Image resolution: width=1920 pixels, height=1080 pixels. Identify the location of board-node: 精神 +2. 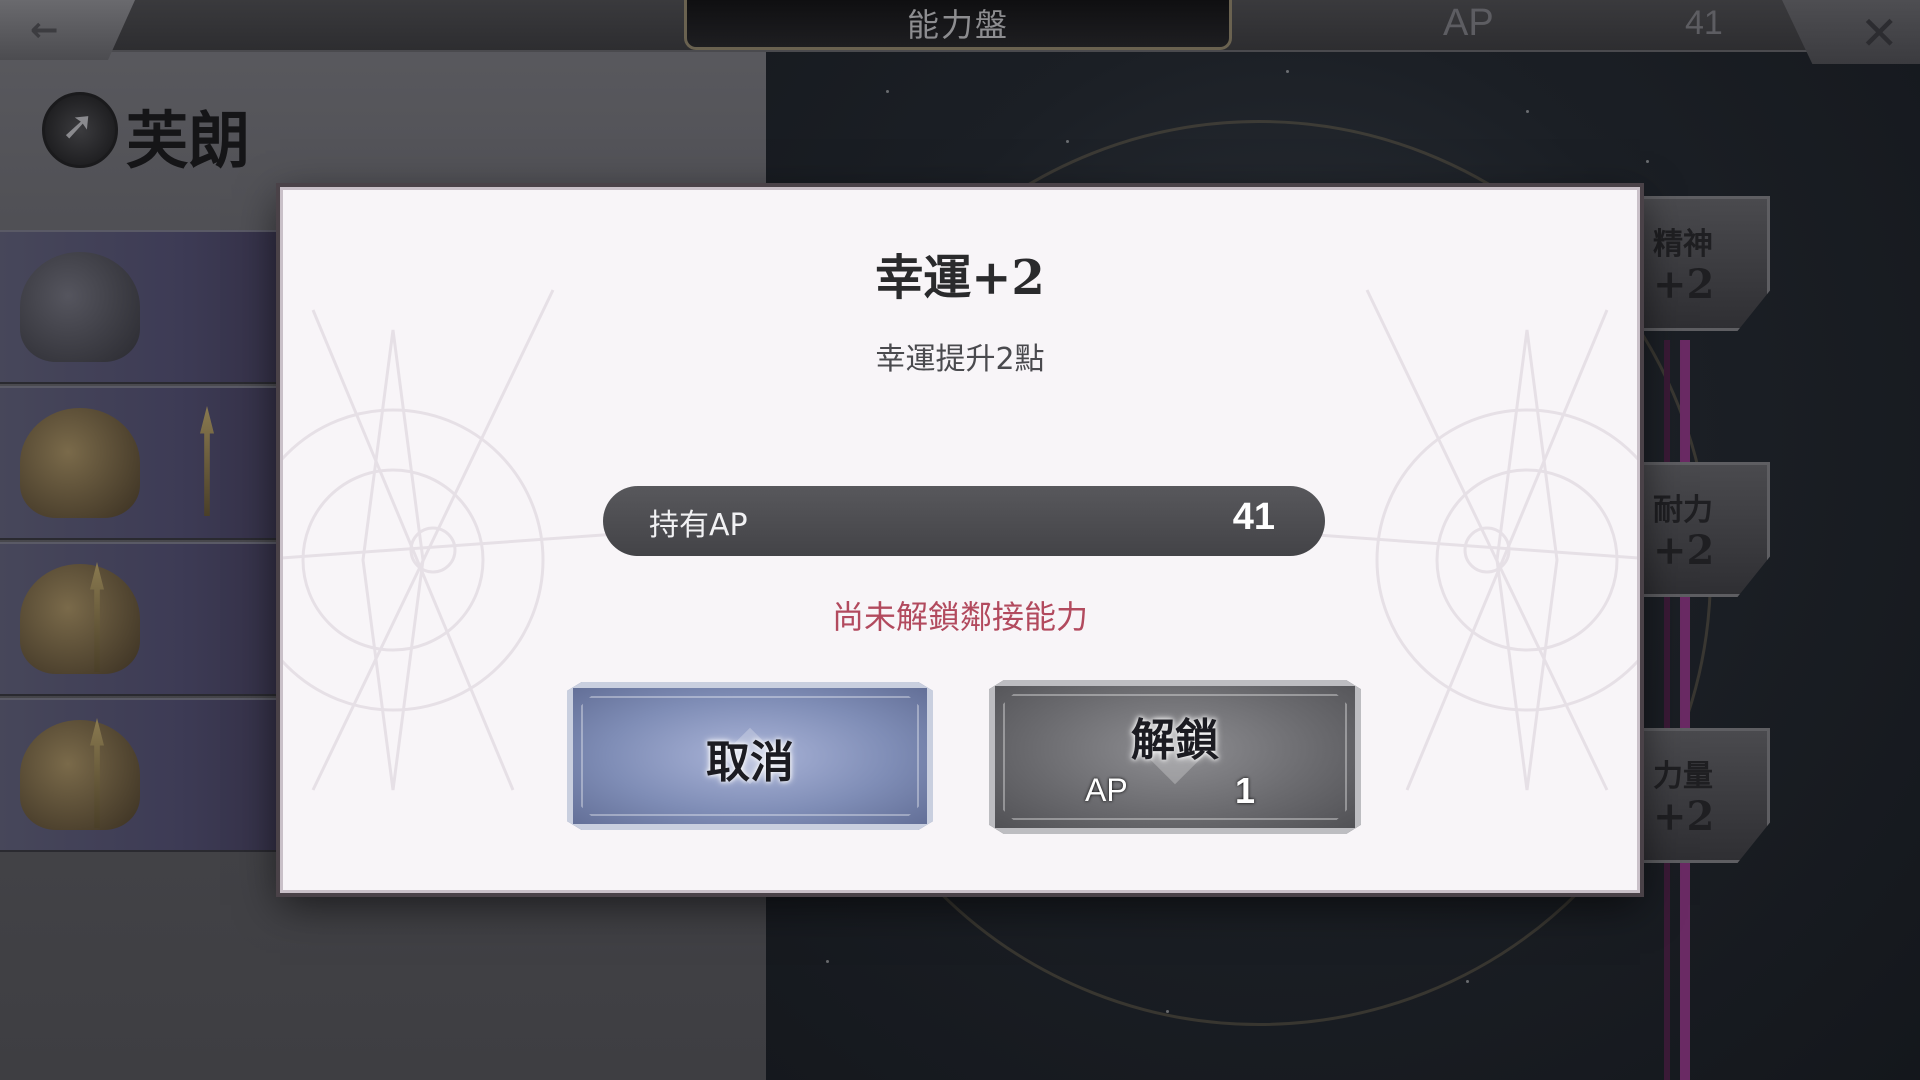
(1705, 263).